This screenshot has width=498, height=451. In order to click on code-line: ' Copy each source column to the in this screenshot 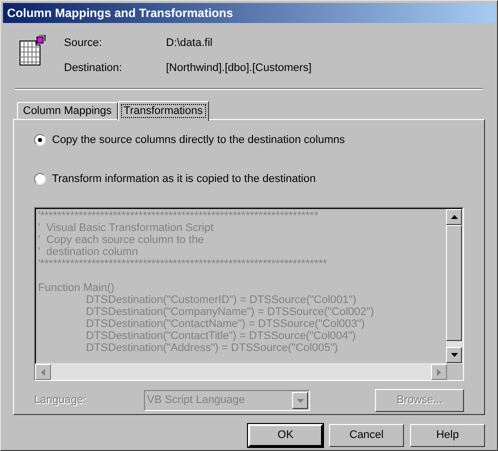, I will do `click(121, 240)`.